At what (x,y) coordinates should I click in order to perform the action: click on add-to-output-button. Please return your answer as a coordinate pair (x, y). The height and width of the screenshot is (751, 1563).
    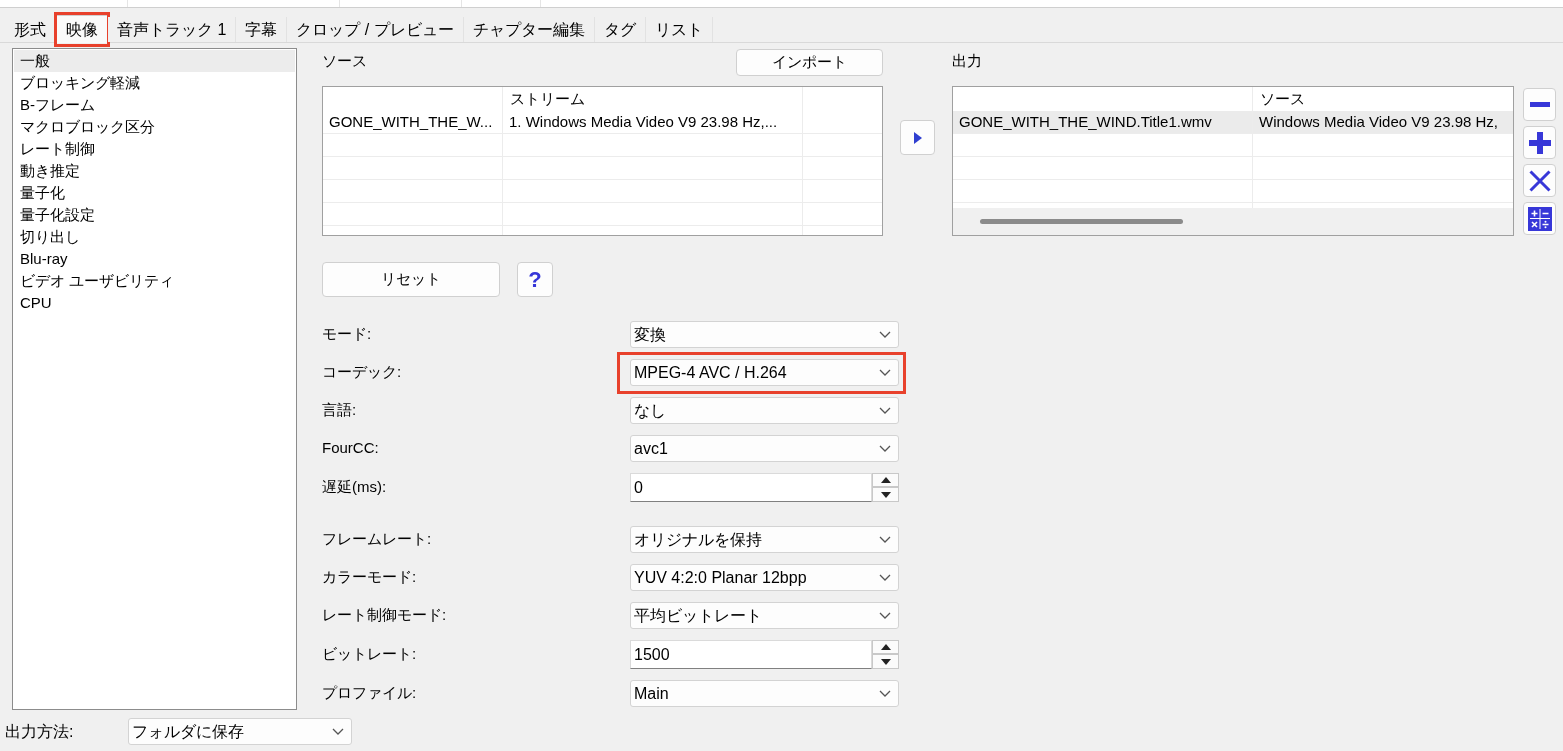
    Looking at the image, I should click on (917, 137).